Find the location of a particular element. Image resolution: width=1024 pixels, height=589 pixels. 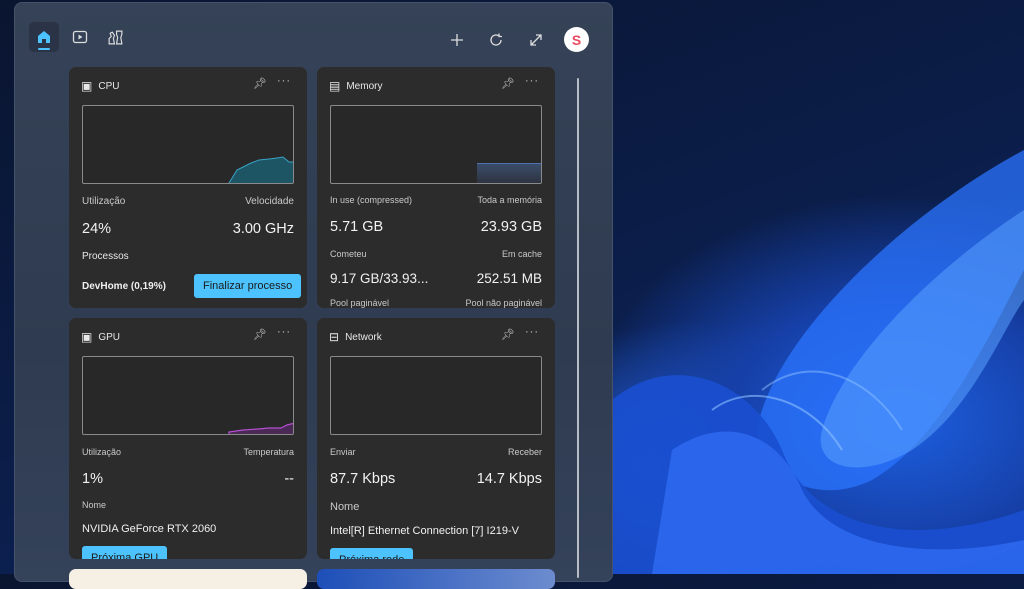

temperature-value: -- is located at coordinates (289, 479).